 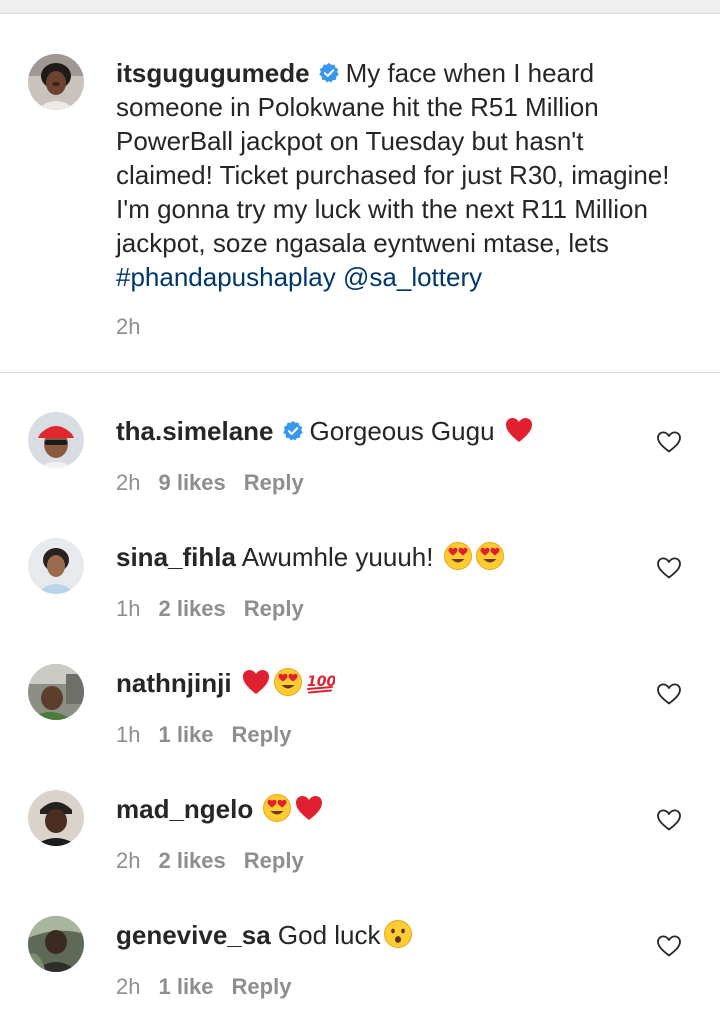 What do you see at coordinates (337, 557) in the screenshot?
I see `comment-body: Awumhle yuuuh!` at bounding box center [337, 557].